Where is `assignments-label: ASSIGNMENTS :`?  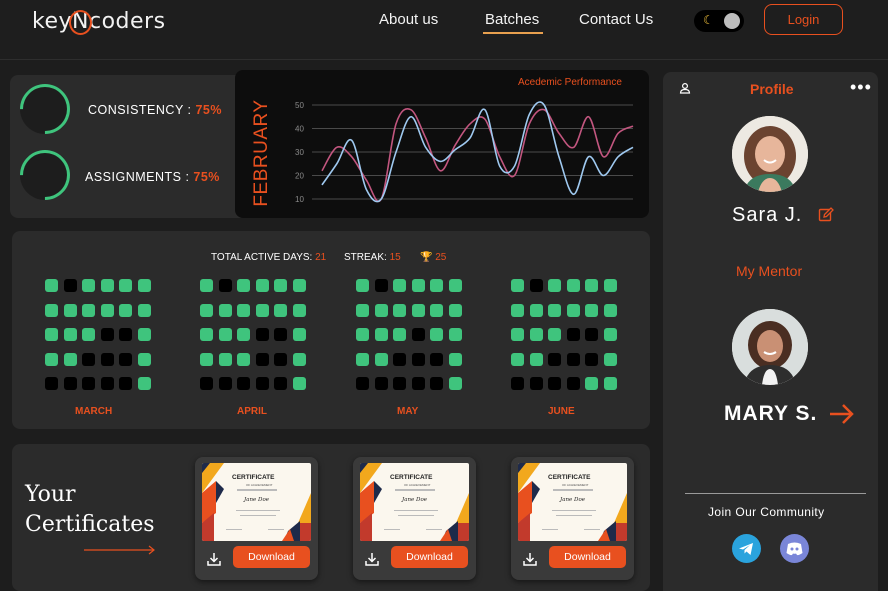
assignments-label: ASSIGNMENTS : is located at coordinates (139, 177).